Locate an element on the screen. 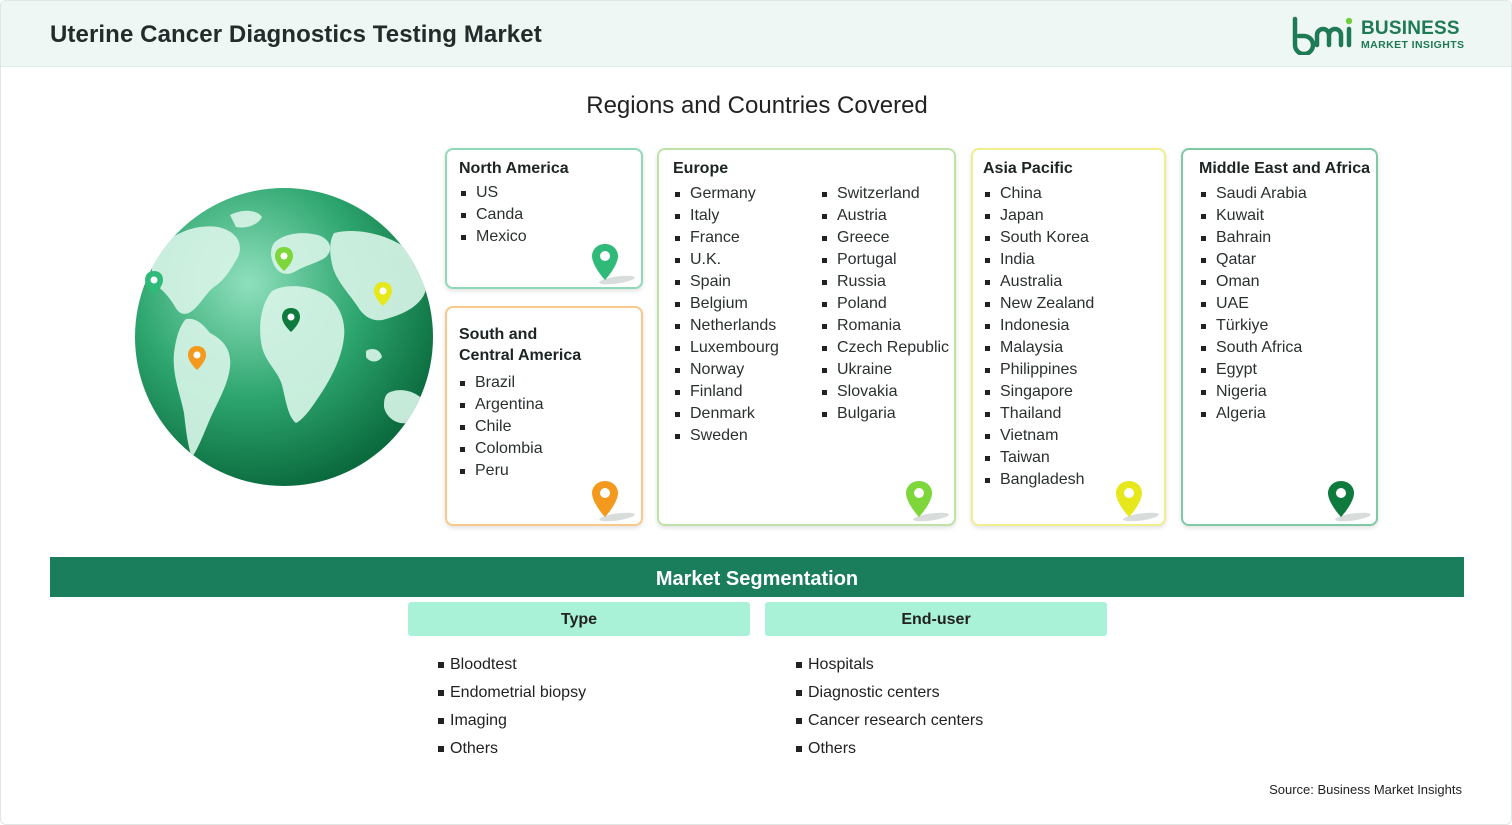 Image resolution: width=1512 pixels, height=825 pixels. list-item: Mexico is located at coordinates (493, 237).